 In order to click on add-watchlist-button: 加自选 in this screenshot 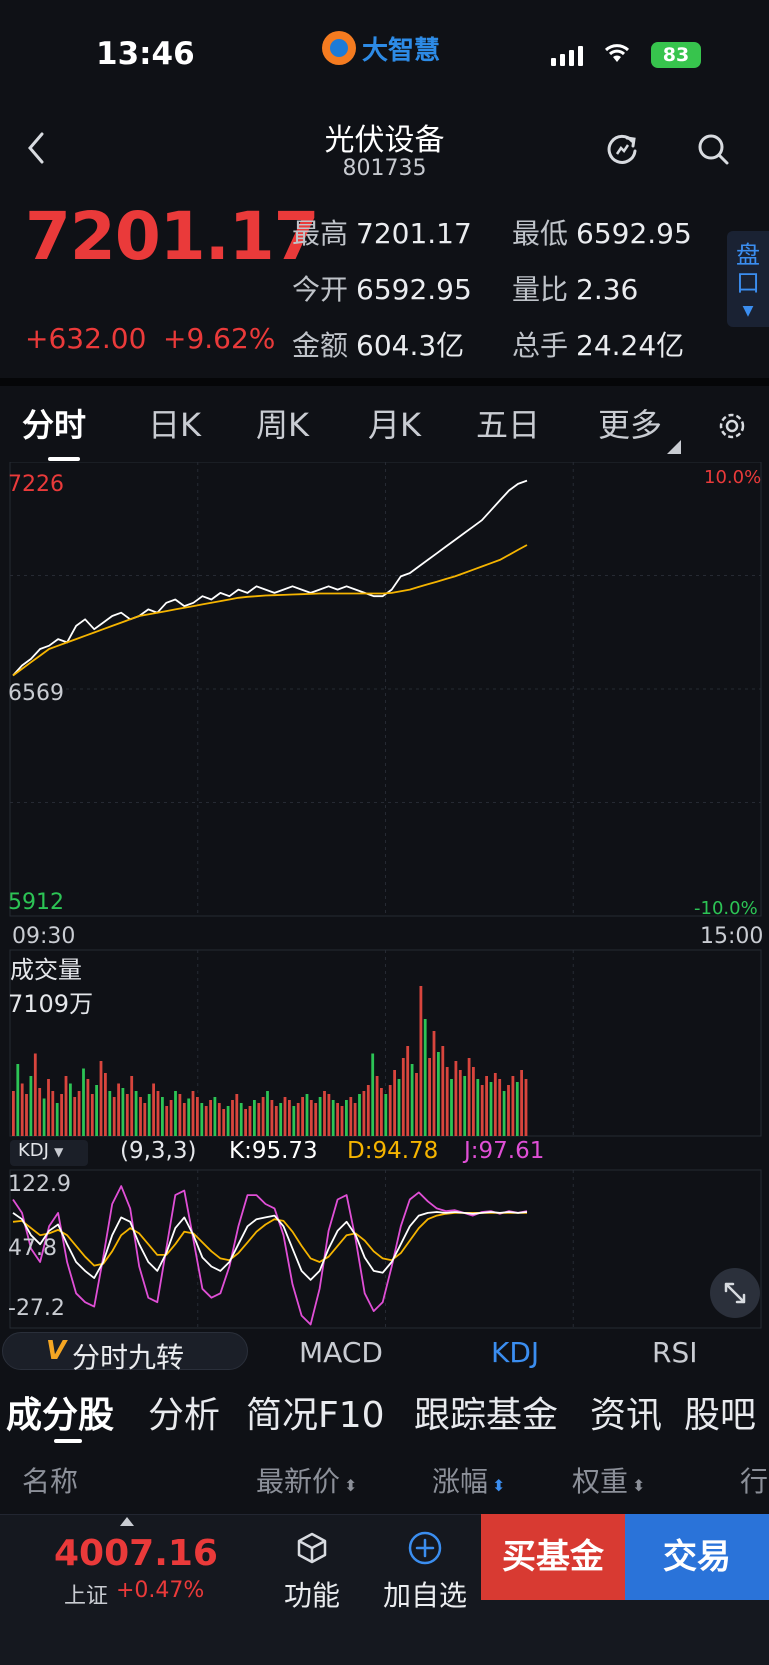, I will do `click(425, 1572)`.